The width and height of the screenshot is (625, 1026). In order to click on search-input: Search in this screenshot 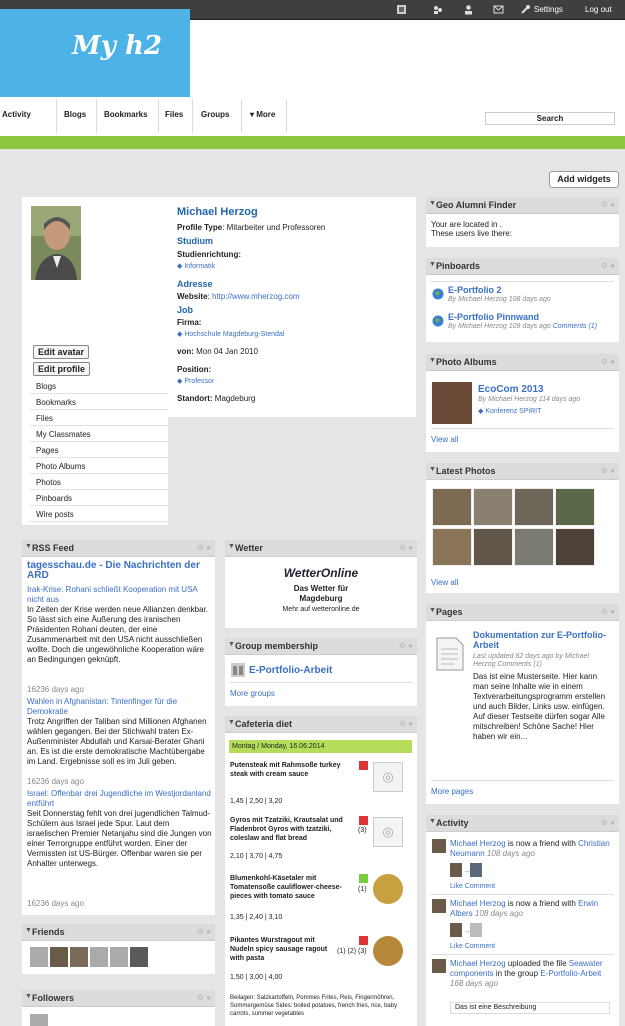, I will do `click(550, 118)`.